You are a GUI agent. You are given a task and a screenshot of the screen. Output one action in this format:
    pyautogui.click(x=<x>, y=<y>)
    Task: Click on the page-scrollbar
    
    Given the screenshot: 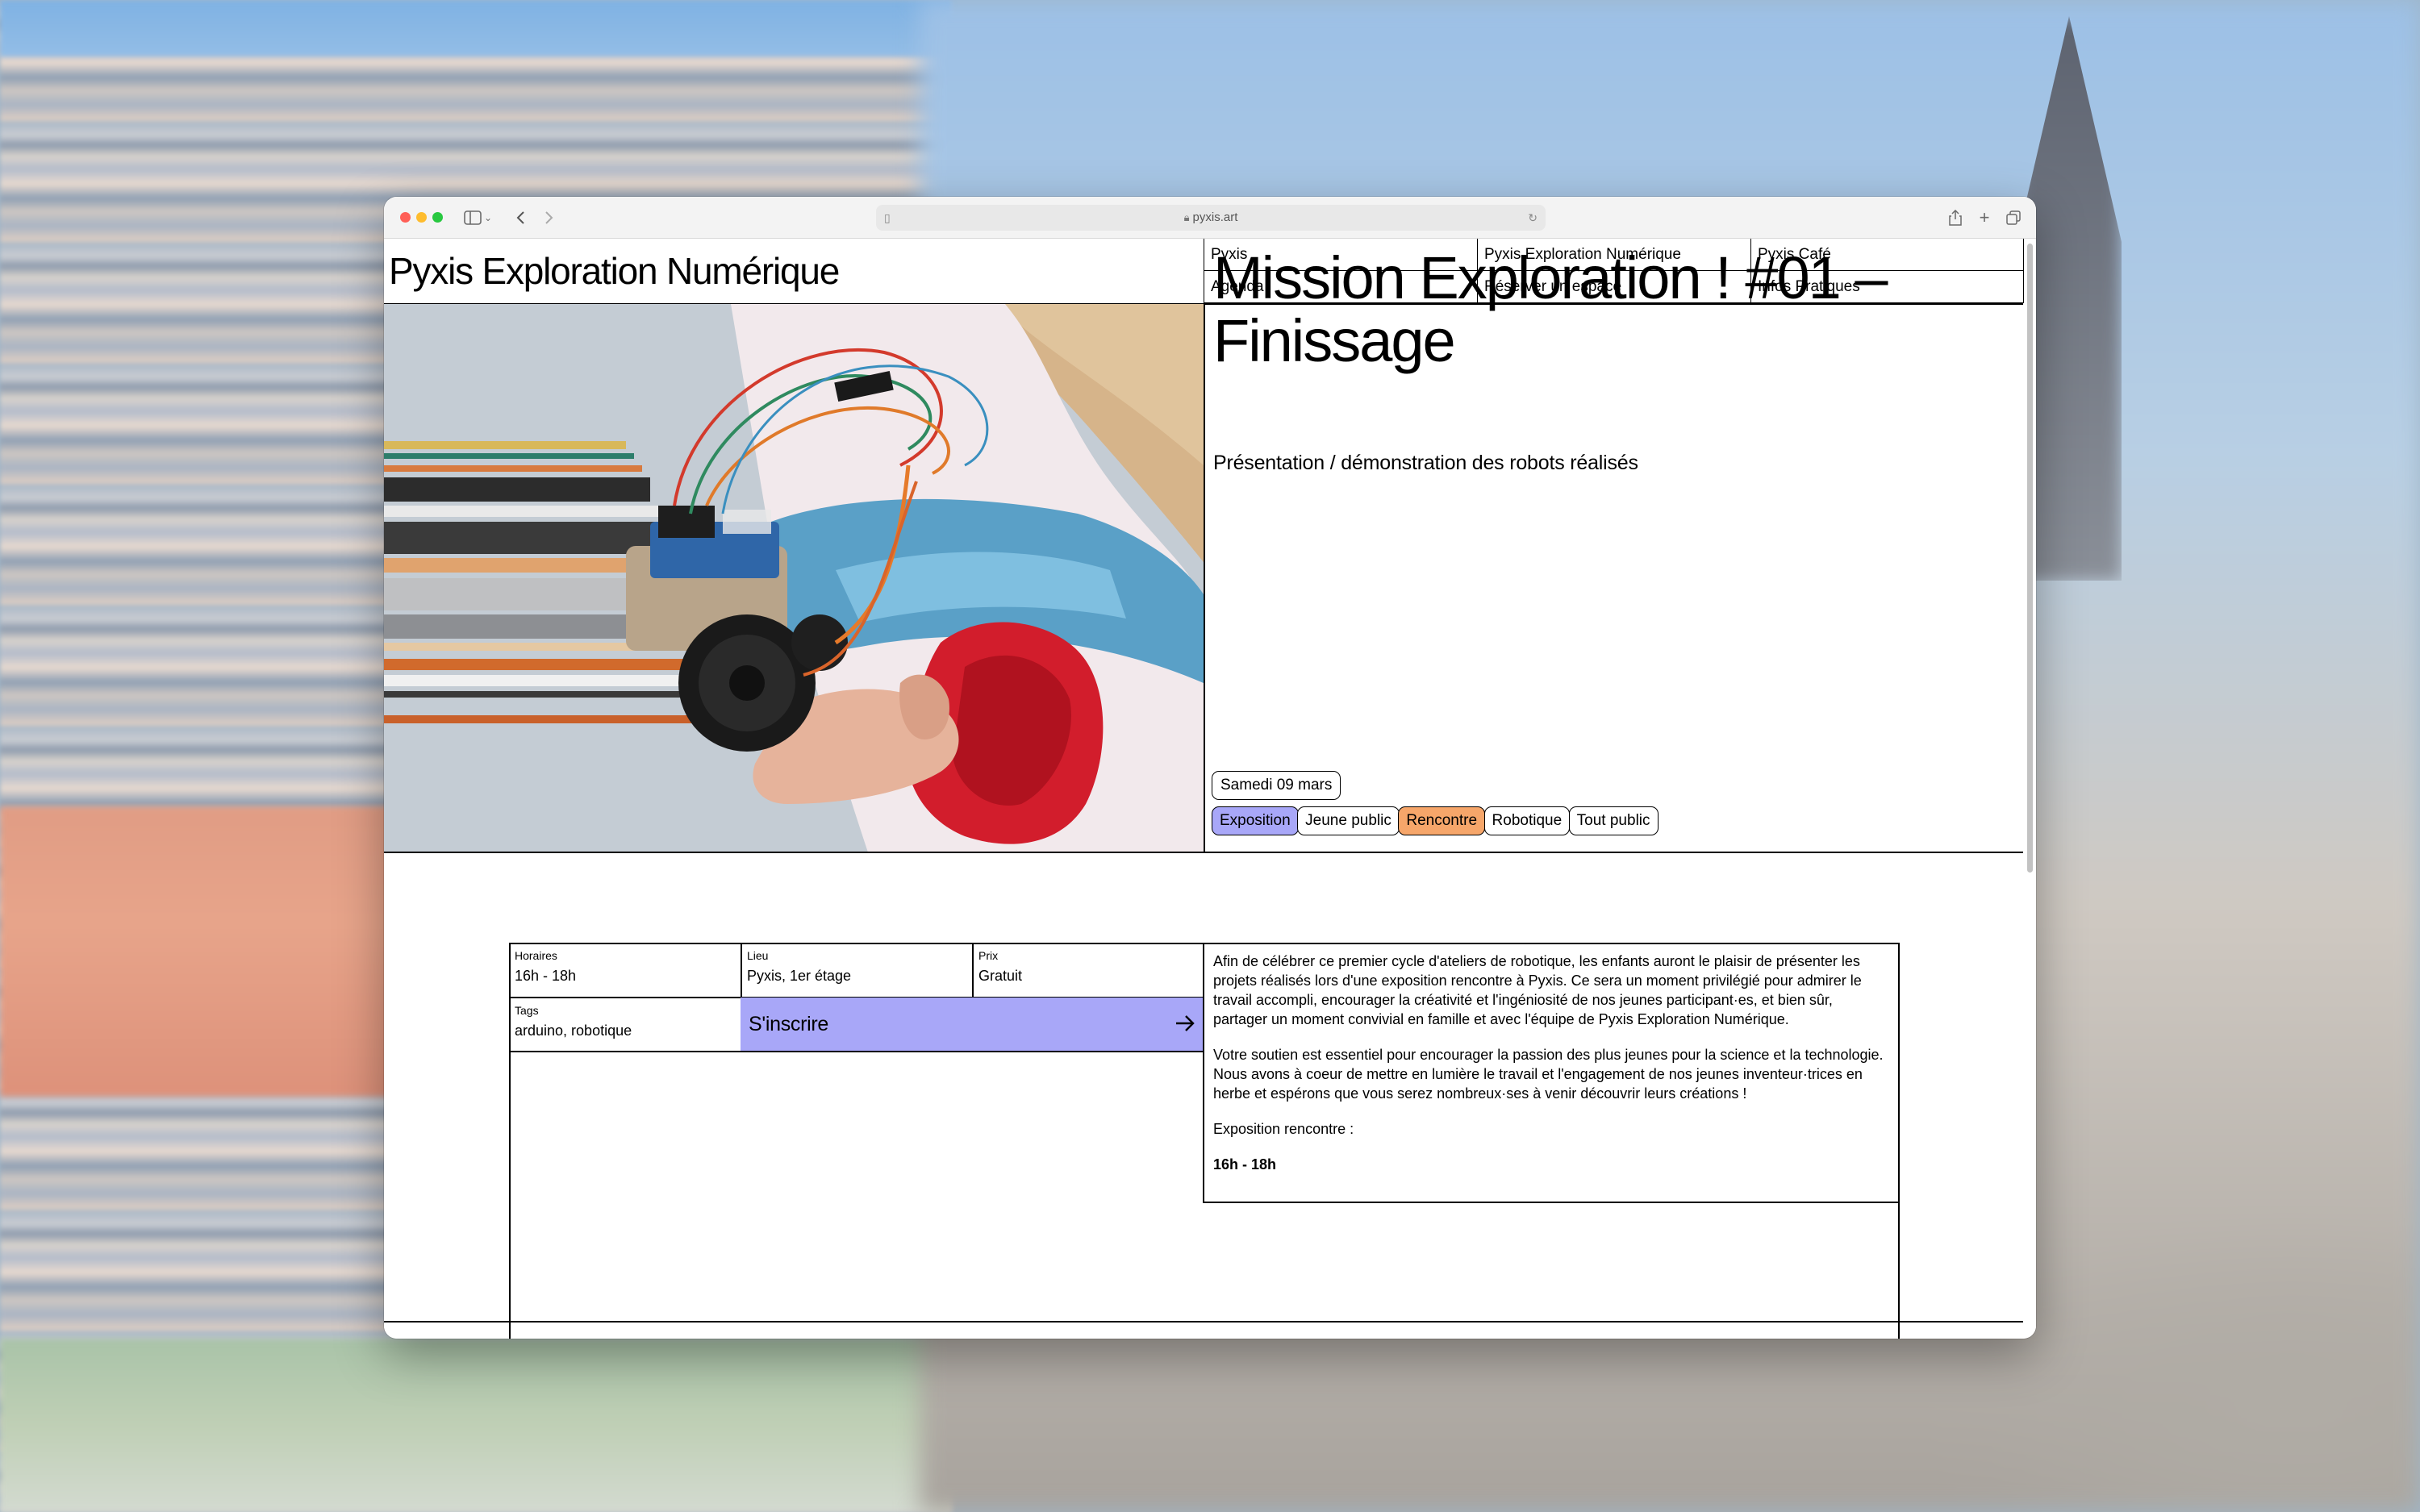 What is the action you would take?
    pyautogui.click(x=2030, y=558)
    